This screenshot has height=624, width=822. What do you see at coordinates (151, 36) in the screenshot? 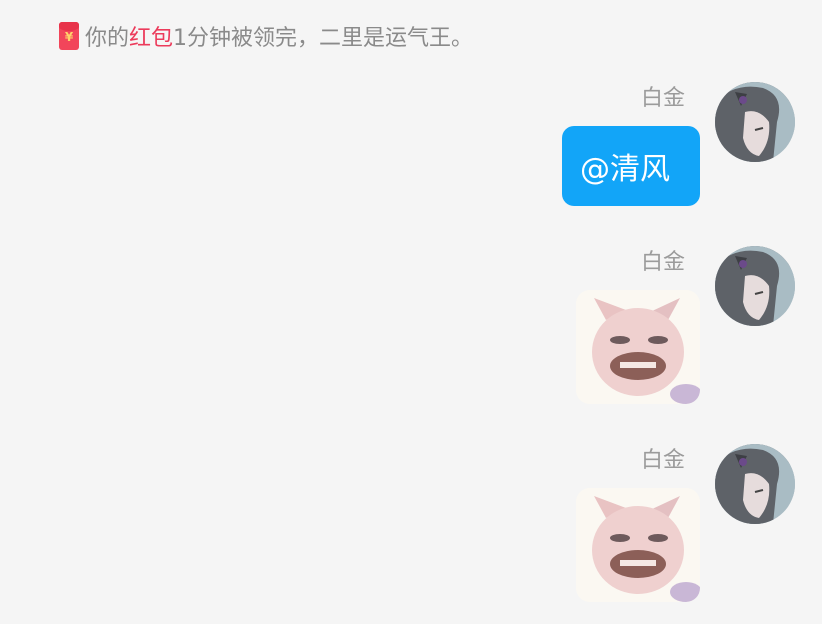
I see `red-packet-link: 红包` at bounding box center [151, 36].